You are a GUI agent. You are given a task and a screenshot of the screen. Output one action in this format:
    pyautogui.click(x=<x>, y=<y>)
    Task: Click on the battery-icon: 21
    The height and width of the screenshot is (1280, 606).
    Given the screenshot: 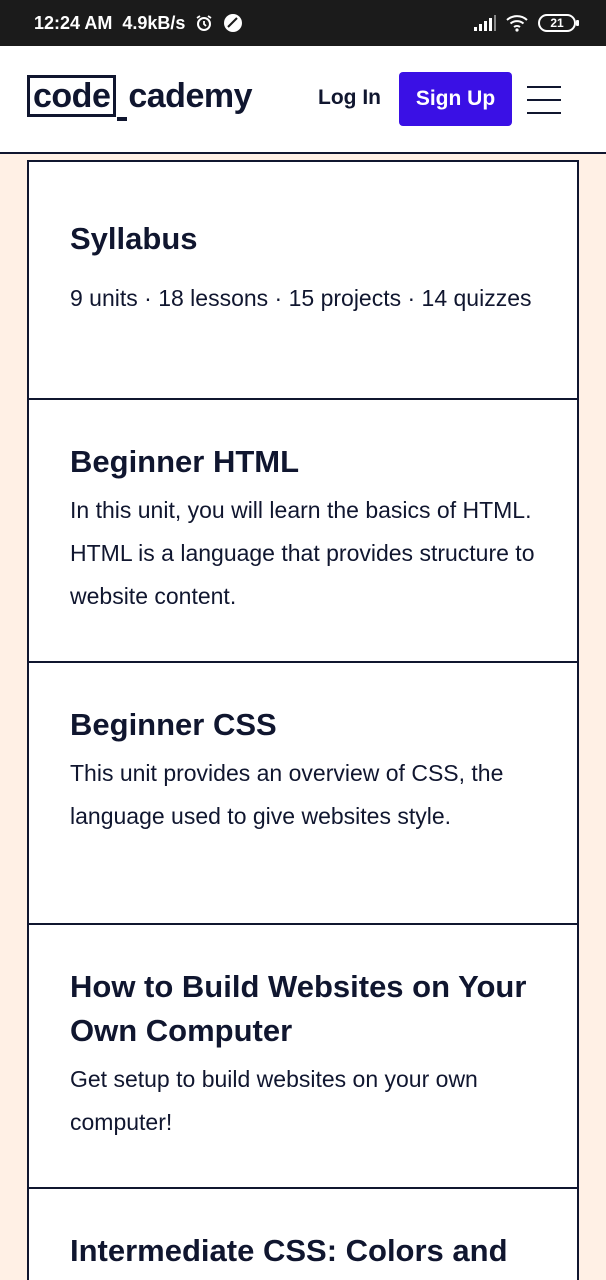 What is the action you would take?
    pyautogui.click(x=558, y=23)
    